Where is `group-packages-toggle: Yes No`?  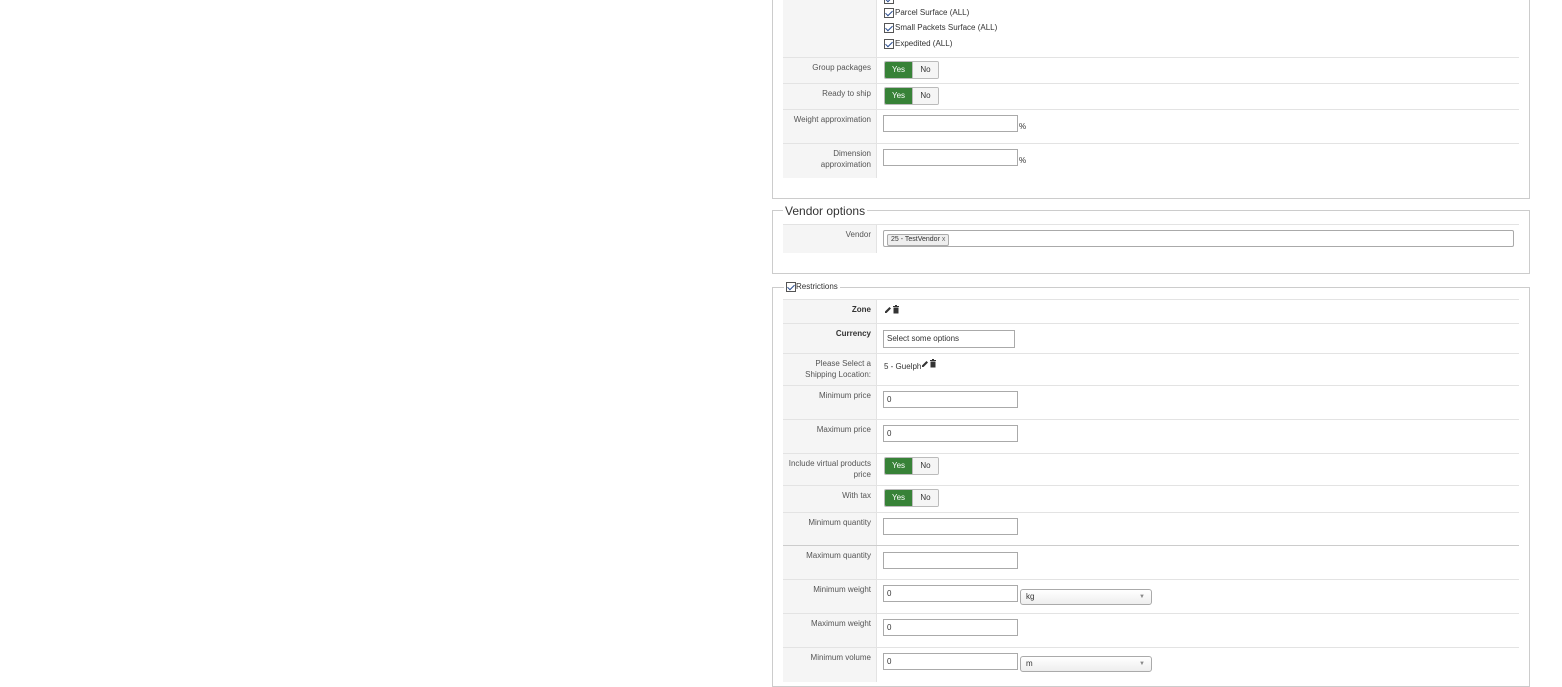
group-packages-toggle: Yes No is located at coordinates (911, 70).